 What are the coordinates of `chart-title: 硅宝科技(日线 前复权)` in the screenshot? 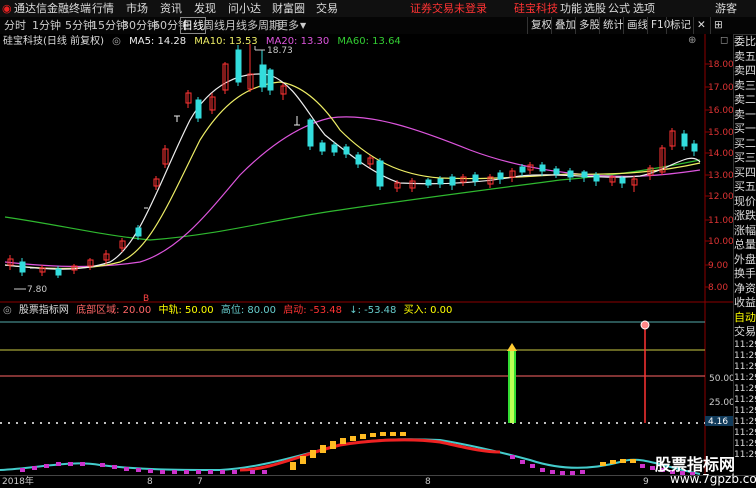 It's located at (53, 41).